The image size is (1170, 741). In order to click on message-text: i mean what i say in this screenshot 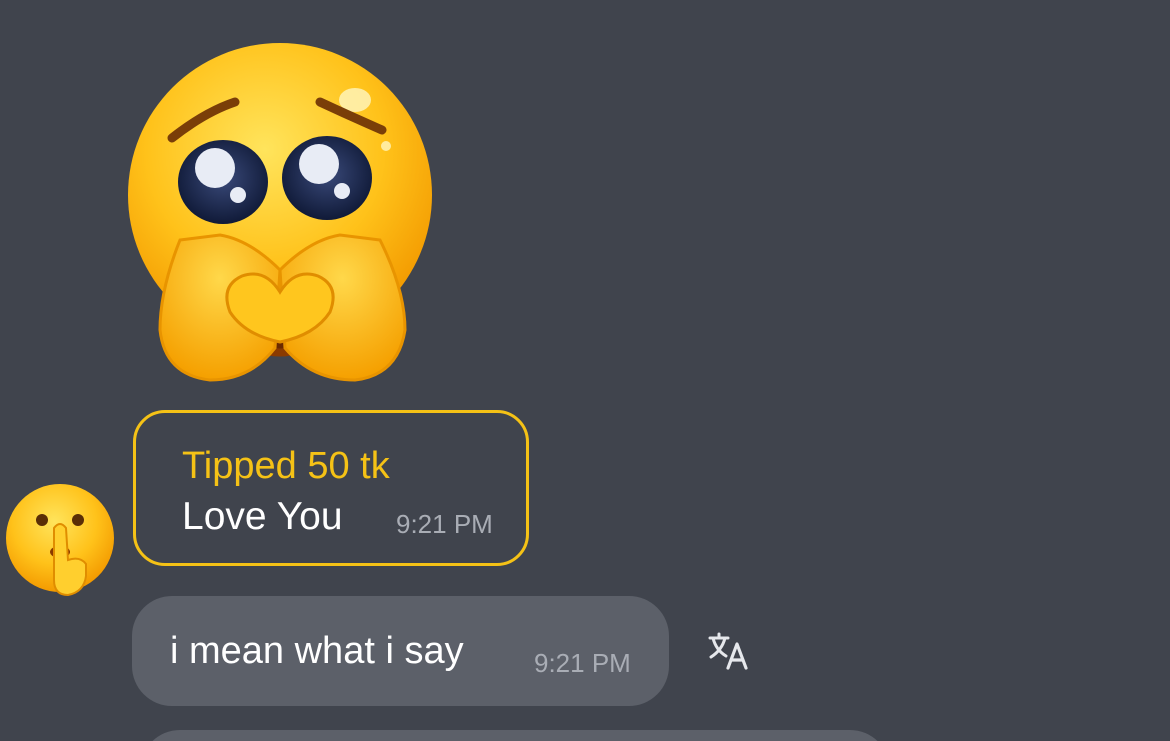, I will do `click(317, 651)`.